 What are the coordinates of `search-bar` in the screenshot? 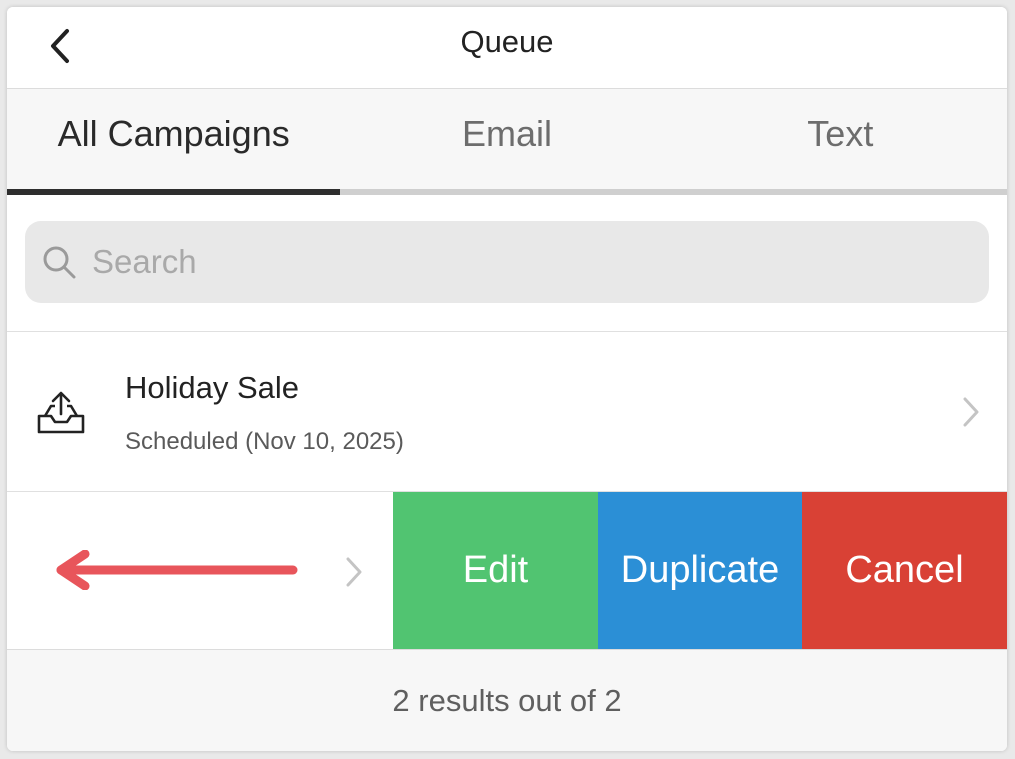 It's located at (507, 262).